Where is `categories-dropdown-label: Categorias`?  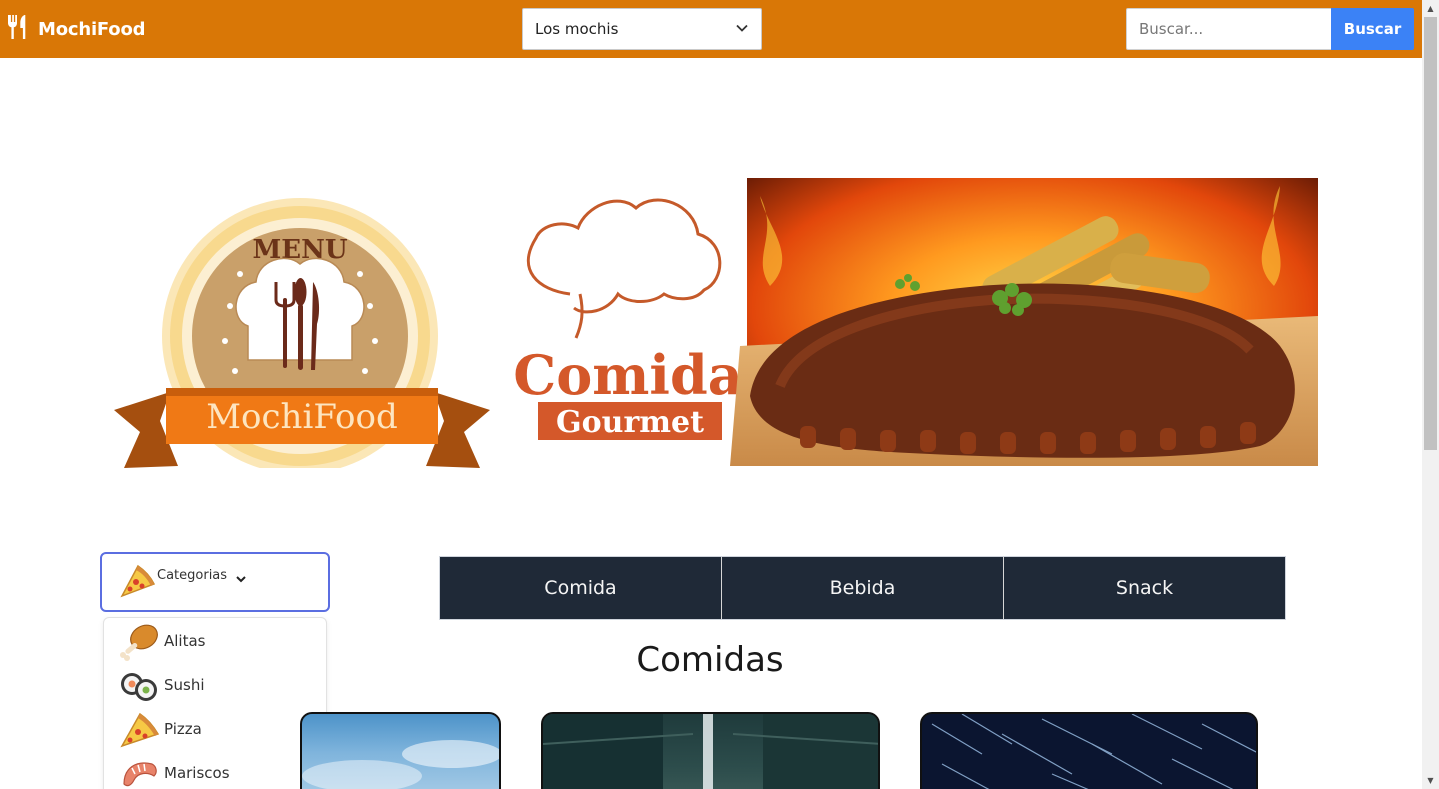 categories-dropdown-label: Categorias is located at coordinates (192, 575).